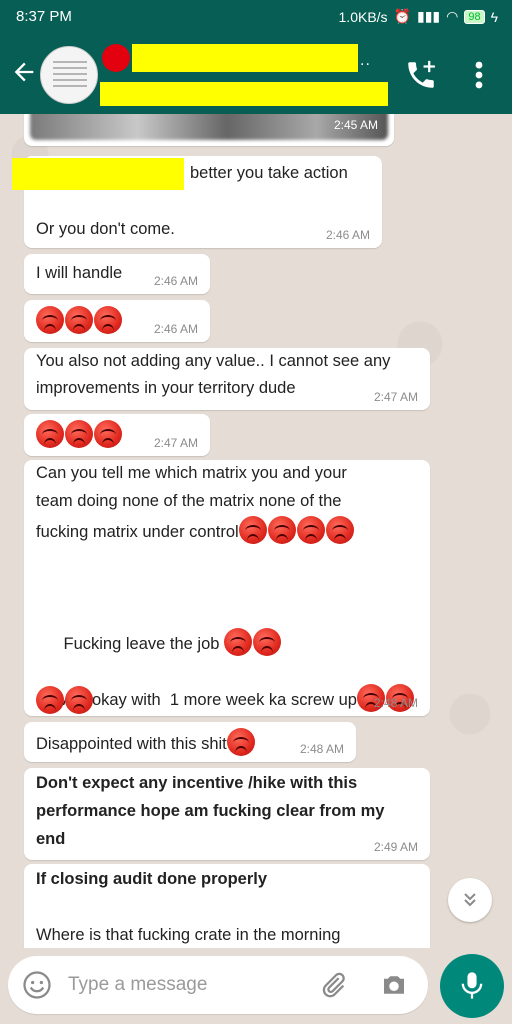 The image size is (512, 1024). I want to click on attach-icon, so click(333, 985).